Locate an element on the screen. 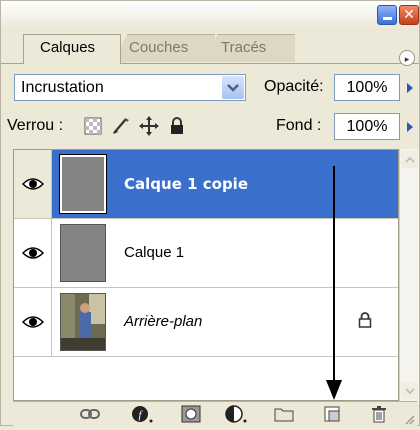 The width and height of the screenshot is (420, 430). lock-paint-icon is located at coordinates (121, 126).